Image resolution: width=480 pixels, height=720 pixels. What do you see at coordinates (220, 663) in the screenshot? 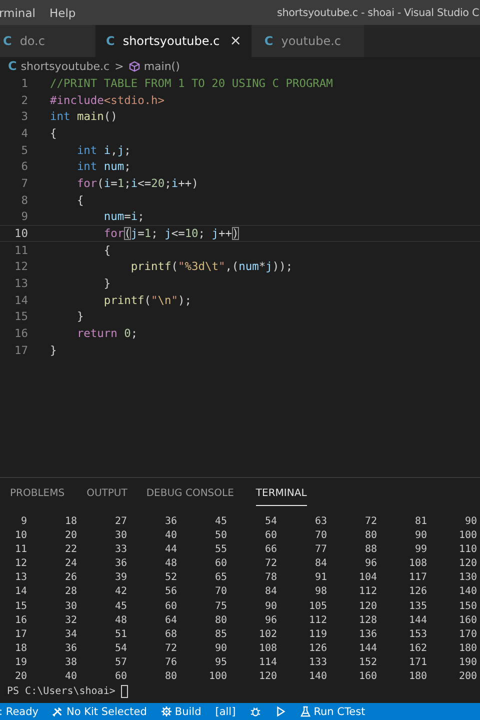
I see `output-number: 95` at bounding box center [220, 663].